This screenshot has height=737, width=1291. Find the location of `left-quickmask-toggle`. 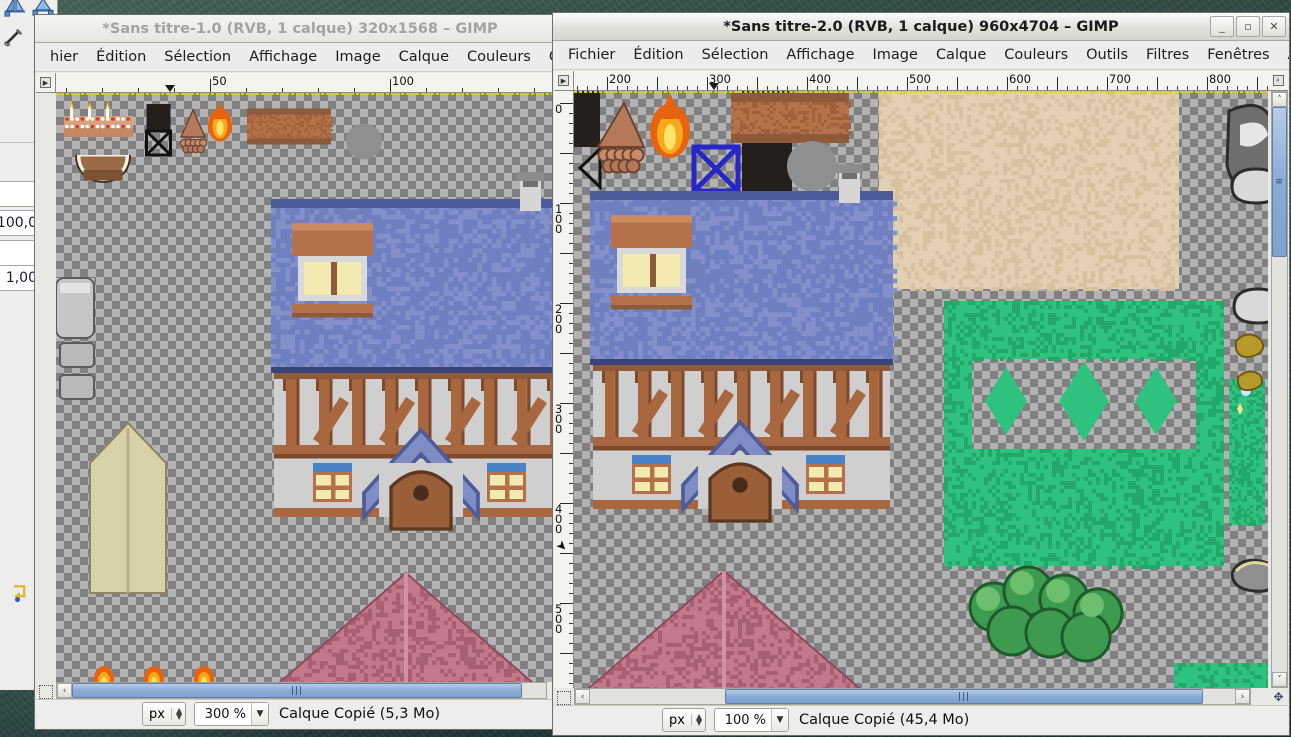

left-quickmask-toggle is located at coordinates (46, 692).